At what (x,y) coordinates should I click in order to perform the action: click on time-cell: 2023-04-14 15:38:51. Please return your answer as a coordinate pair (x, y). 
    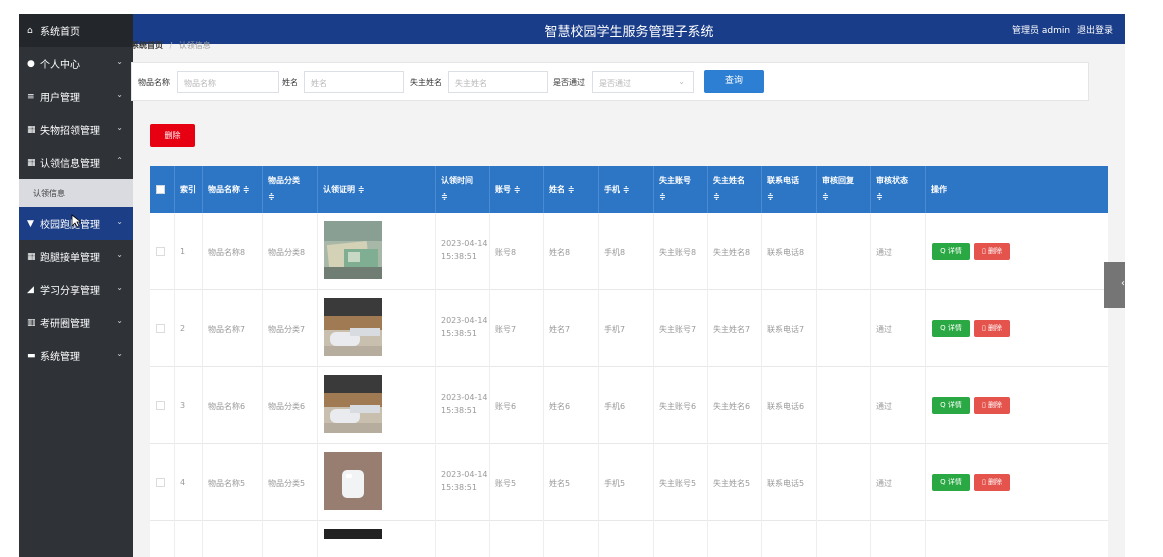
    Looking at the image, I should click on (463, 328).